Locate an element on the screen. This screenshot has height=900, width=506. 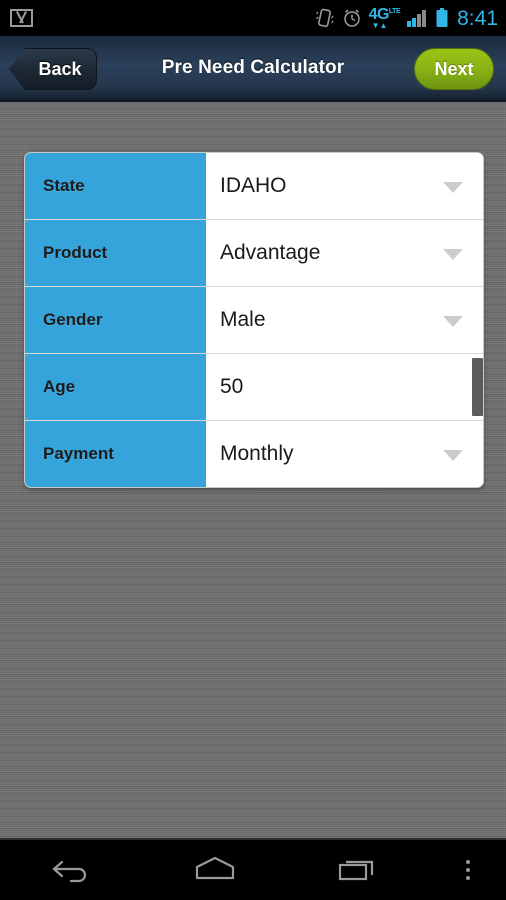
value-product: Advantage is located at coordinates (270, 252).